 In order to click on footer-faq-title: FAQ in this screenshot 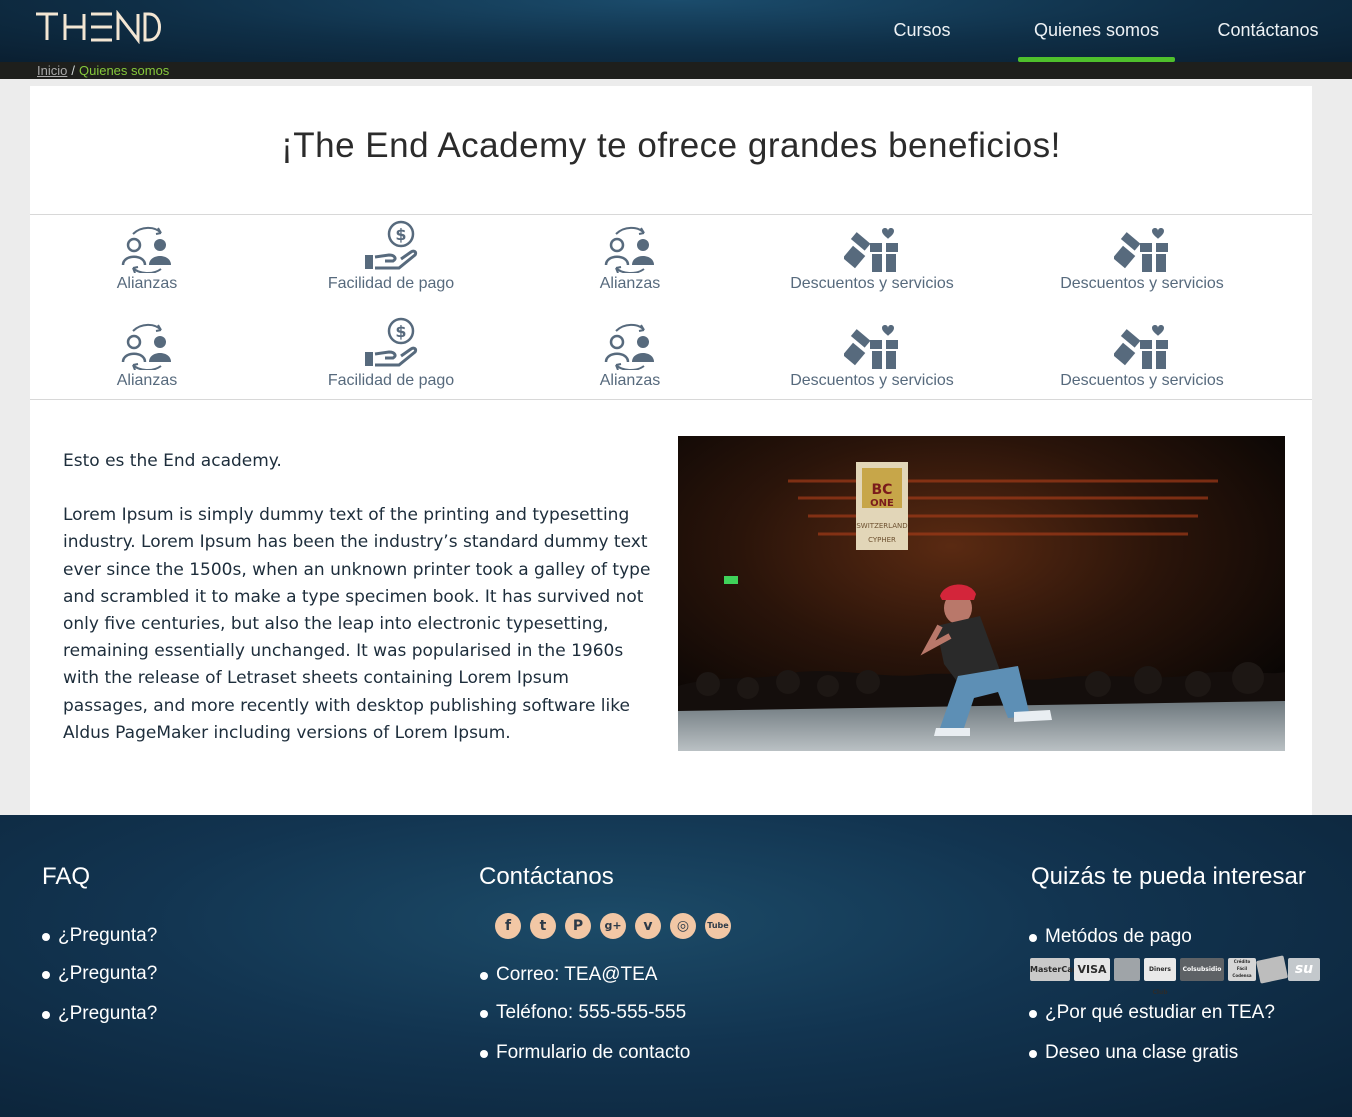, I will do `click(66, 876)`.